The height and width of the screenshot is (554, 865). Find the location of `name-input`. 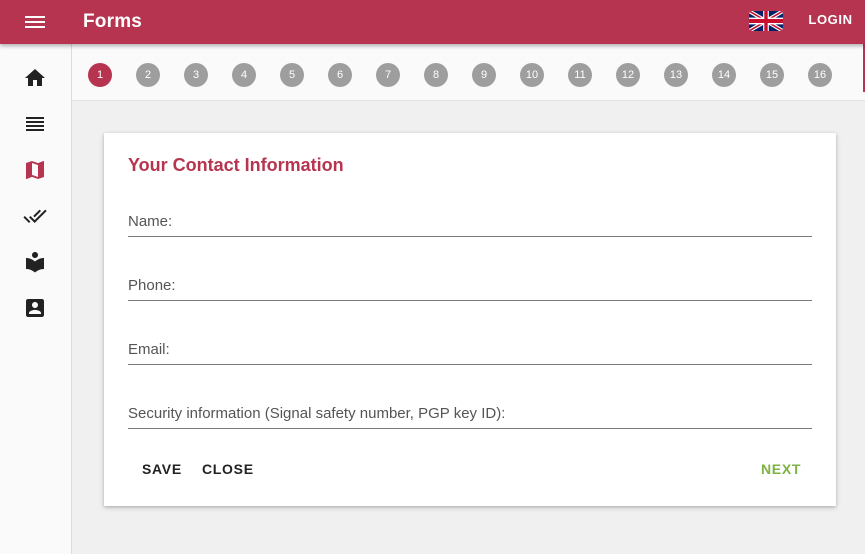

name-input is located at coordinates (470, 221).